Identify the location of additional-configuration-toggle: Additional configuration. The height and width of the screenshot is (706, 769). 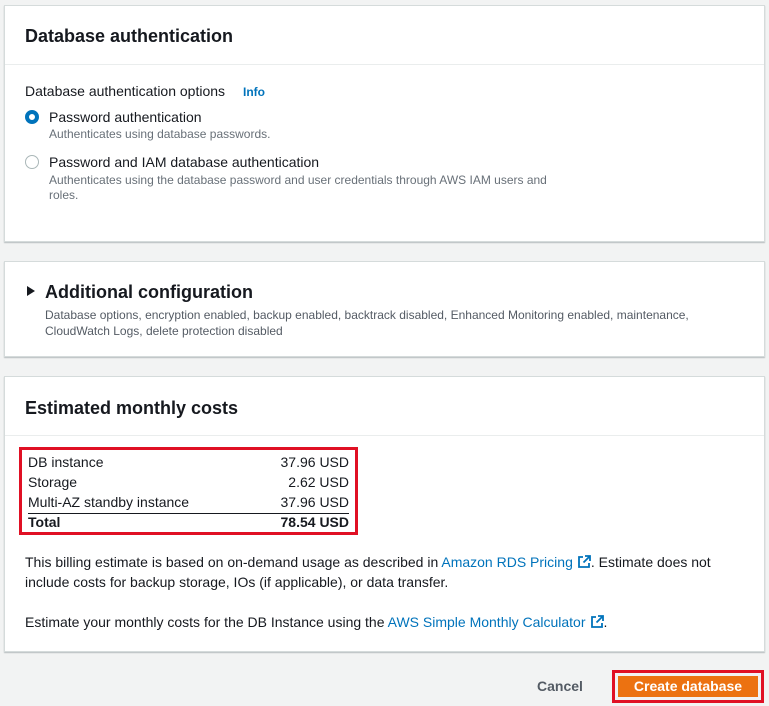
(149, 292).